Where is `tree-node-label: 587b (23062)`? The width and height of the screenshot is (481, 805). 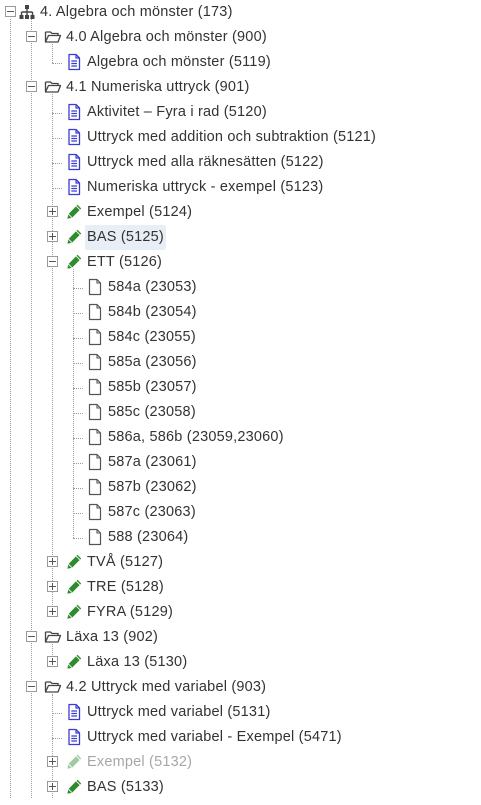 tree-node-label: 587b (23062) is located at coordinates (152, 487).